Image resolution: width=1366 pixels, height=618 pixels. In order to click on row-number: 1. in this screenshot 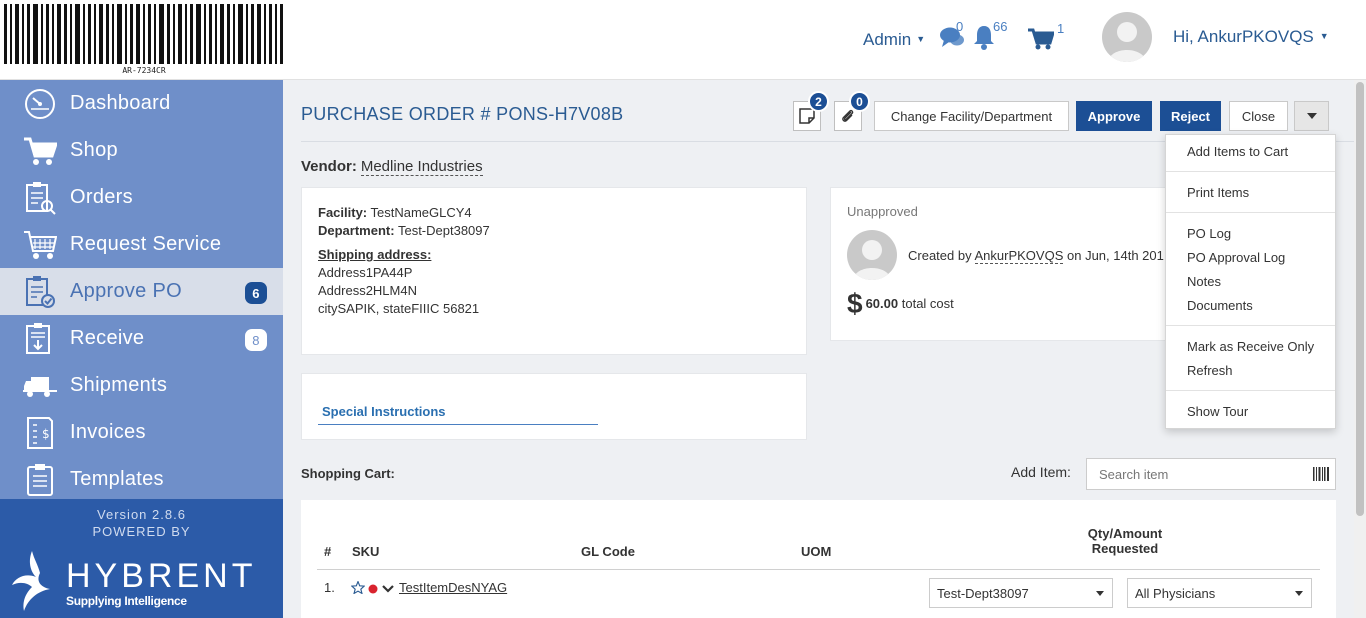, I will do `click(329, 587)`.